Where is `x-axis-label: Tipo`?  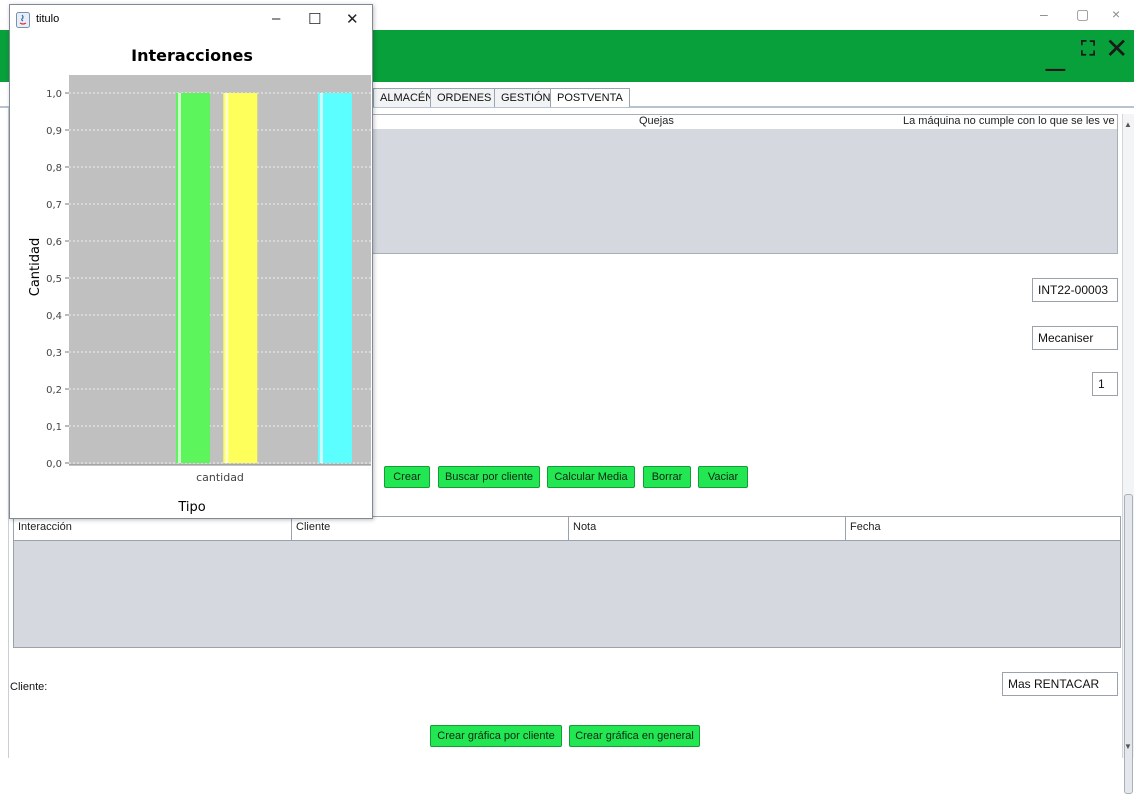
x-axis-label: Tipo is located at coordinates (191, 507).